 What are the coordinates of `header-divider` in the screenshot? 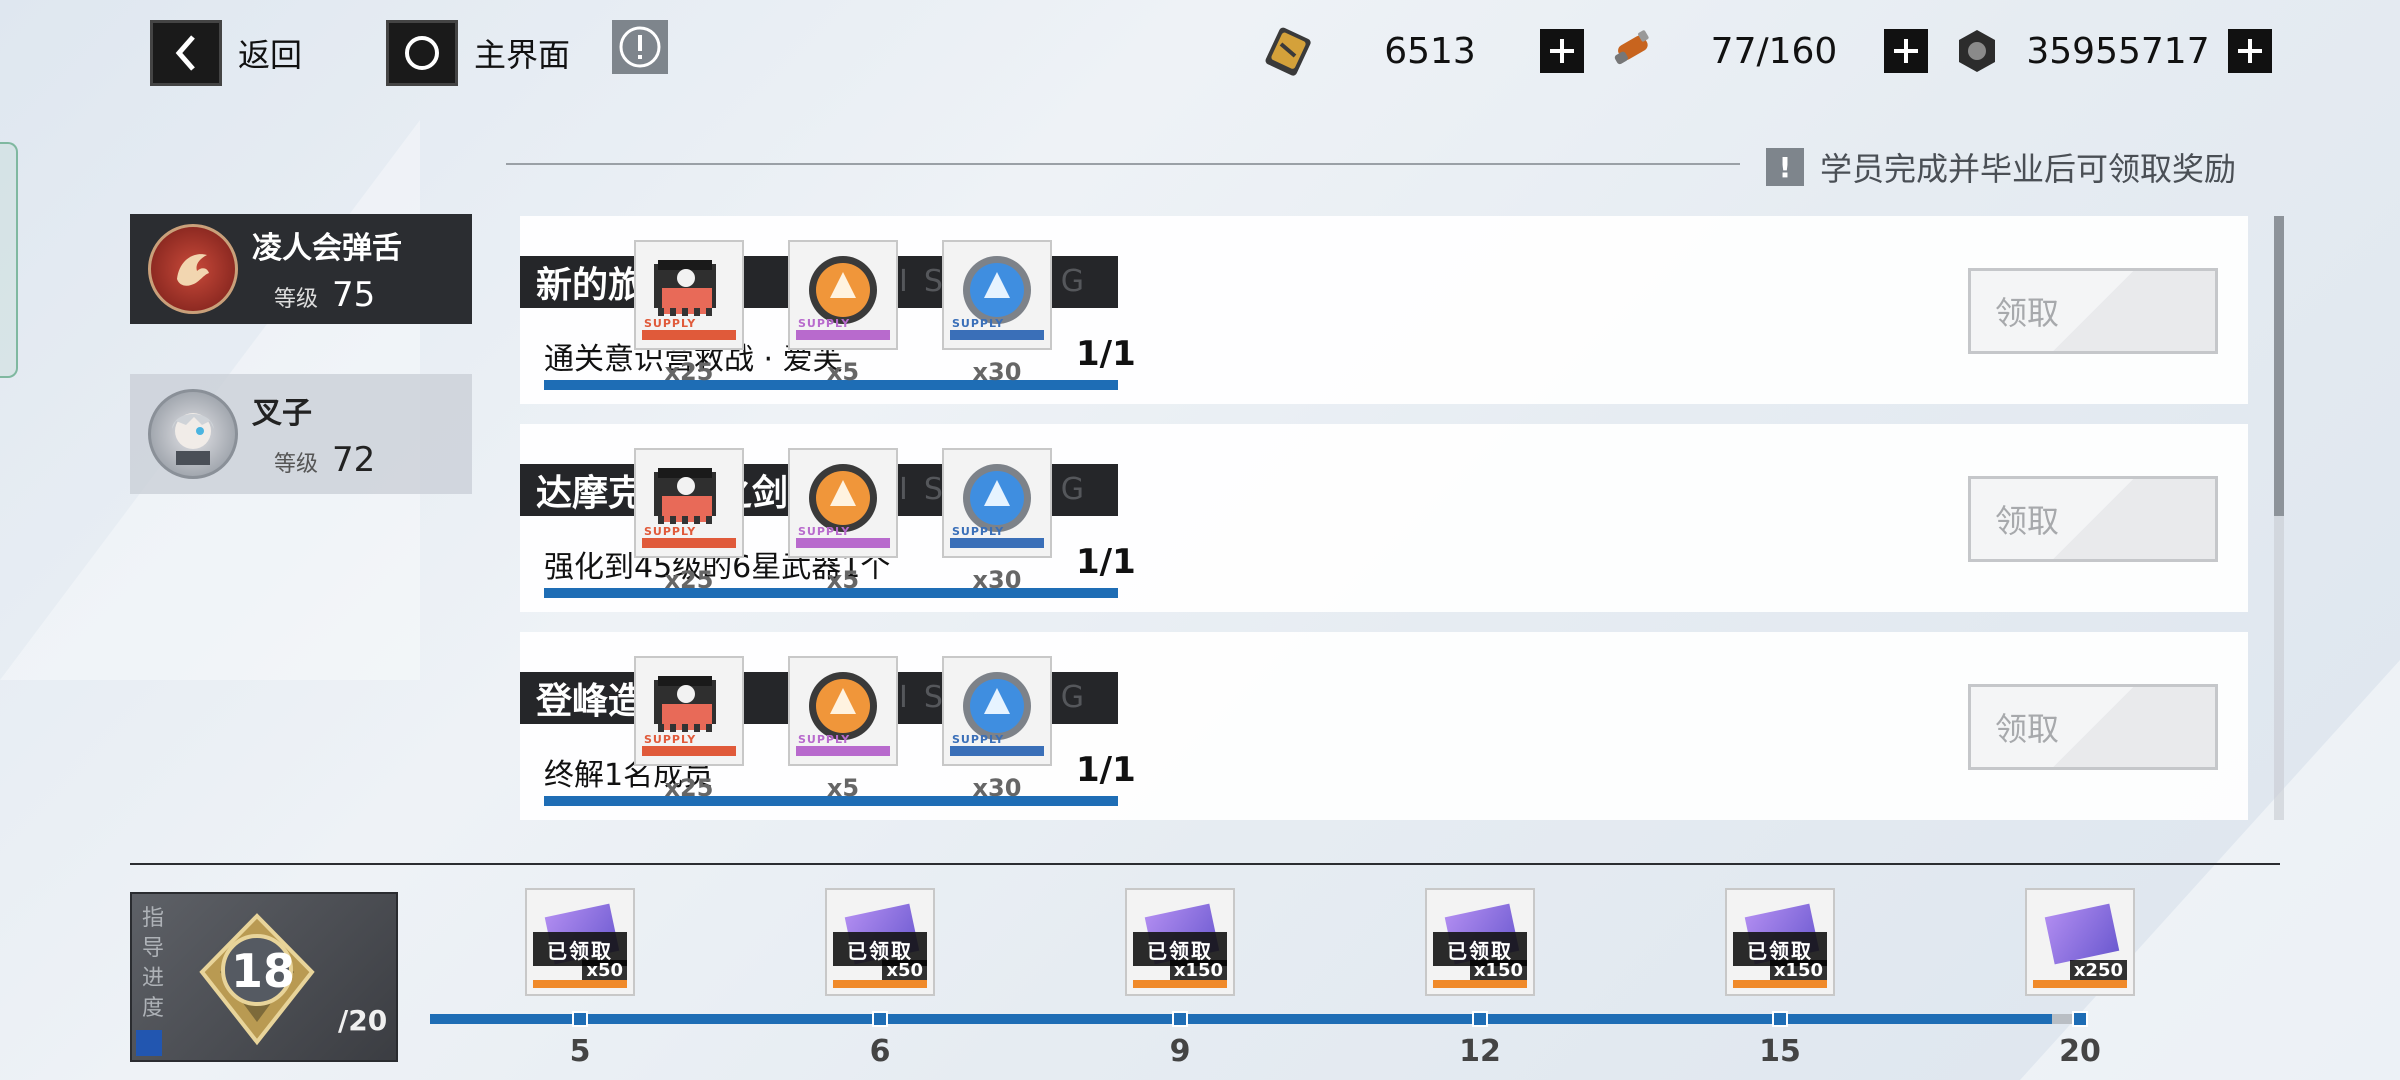 It's located at (1123, 164).